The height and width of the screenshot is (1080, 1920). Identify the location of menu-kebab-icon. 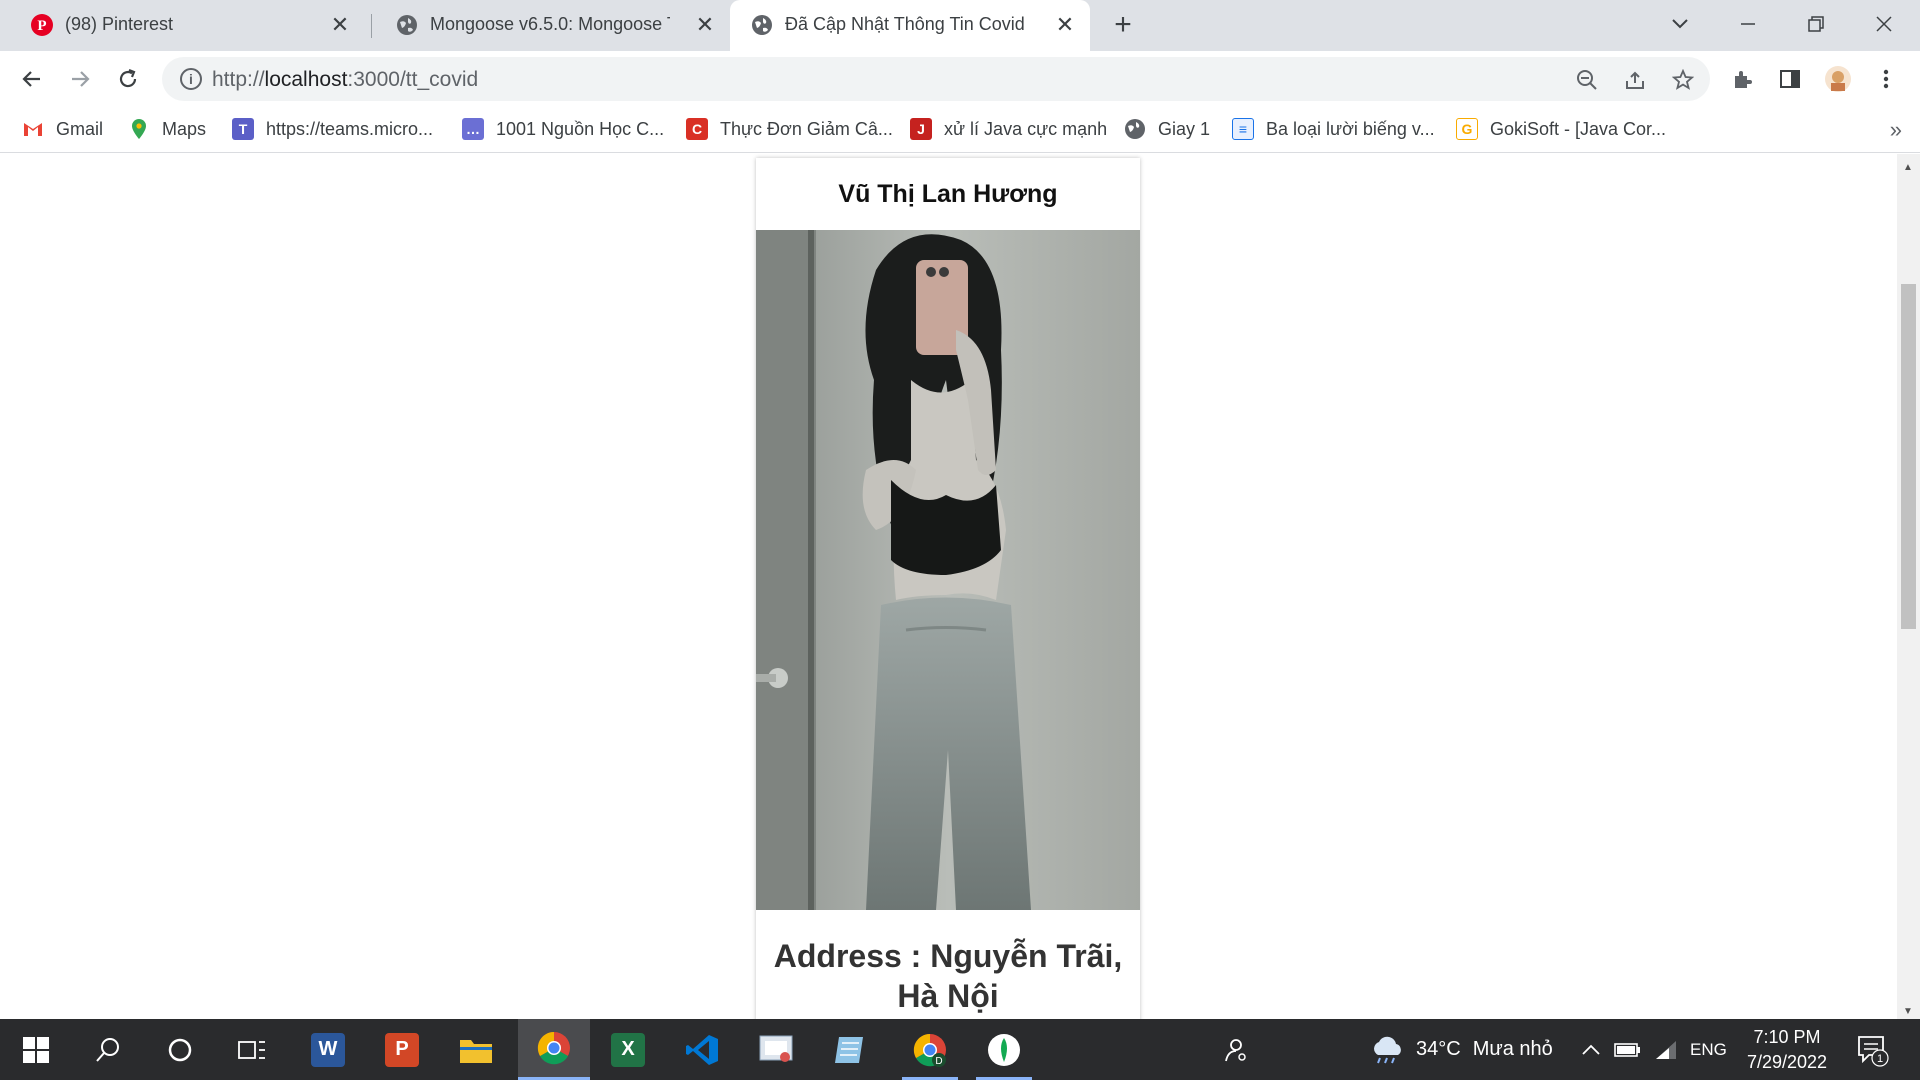
(1886, 79).